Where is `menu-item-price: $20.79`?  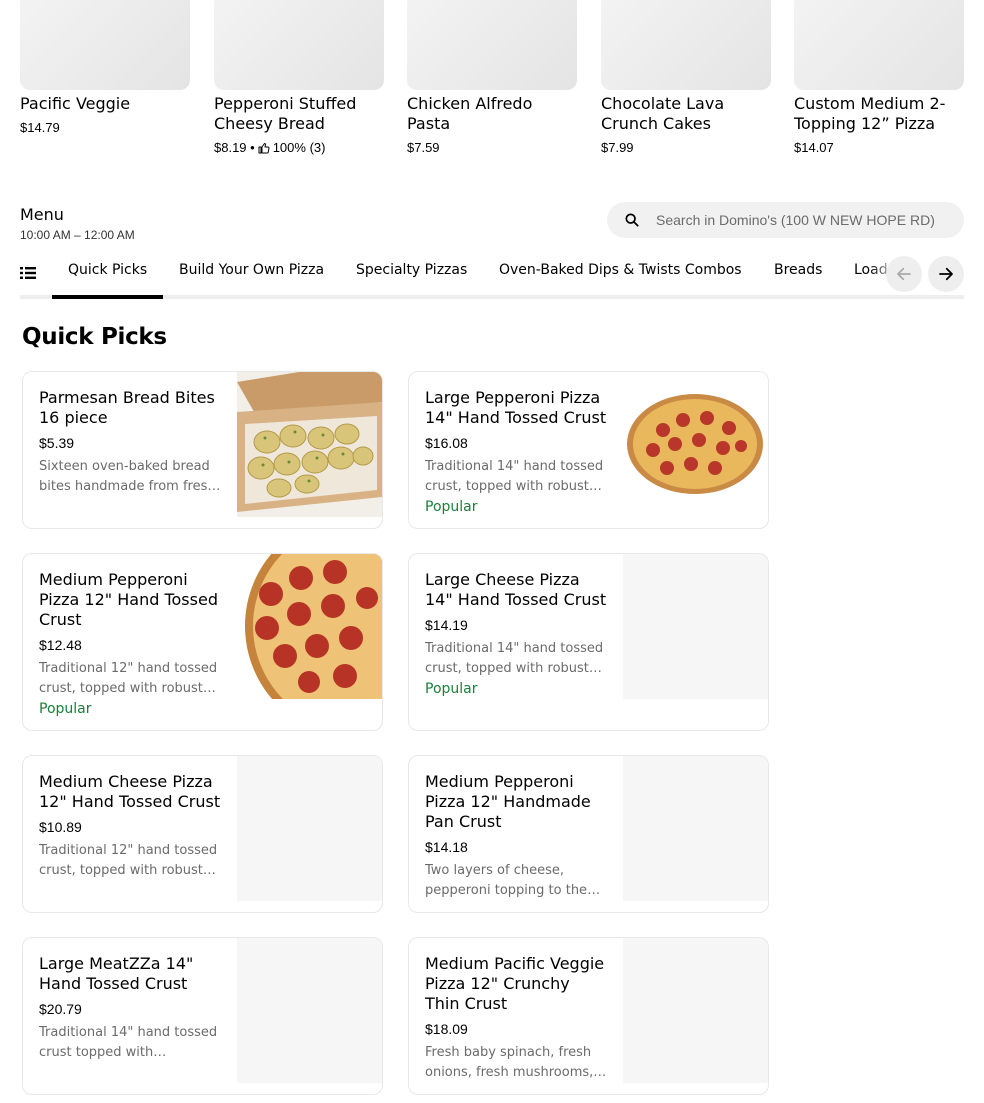 menu-item-price: $20.79 is located at coordinates (60, 1009).